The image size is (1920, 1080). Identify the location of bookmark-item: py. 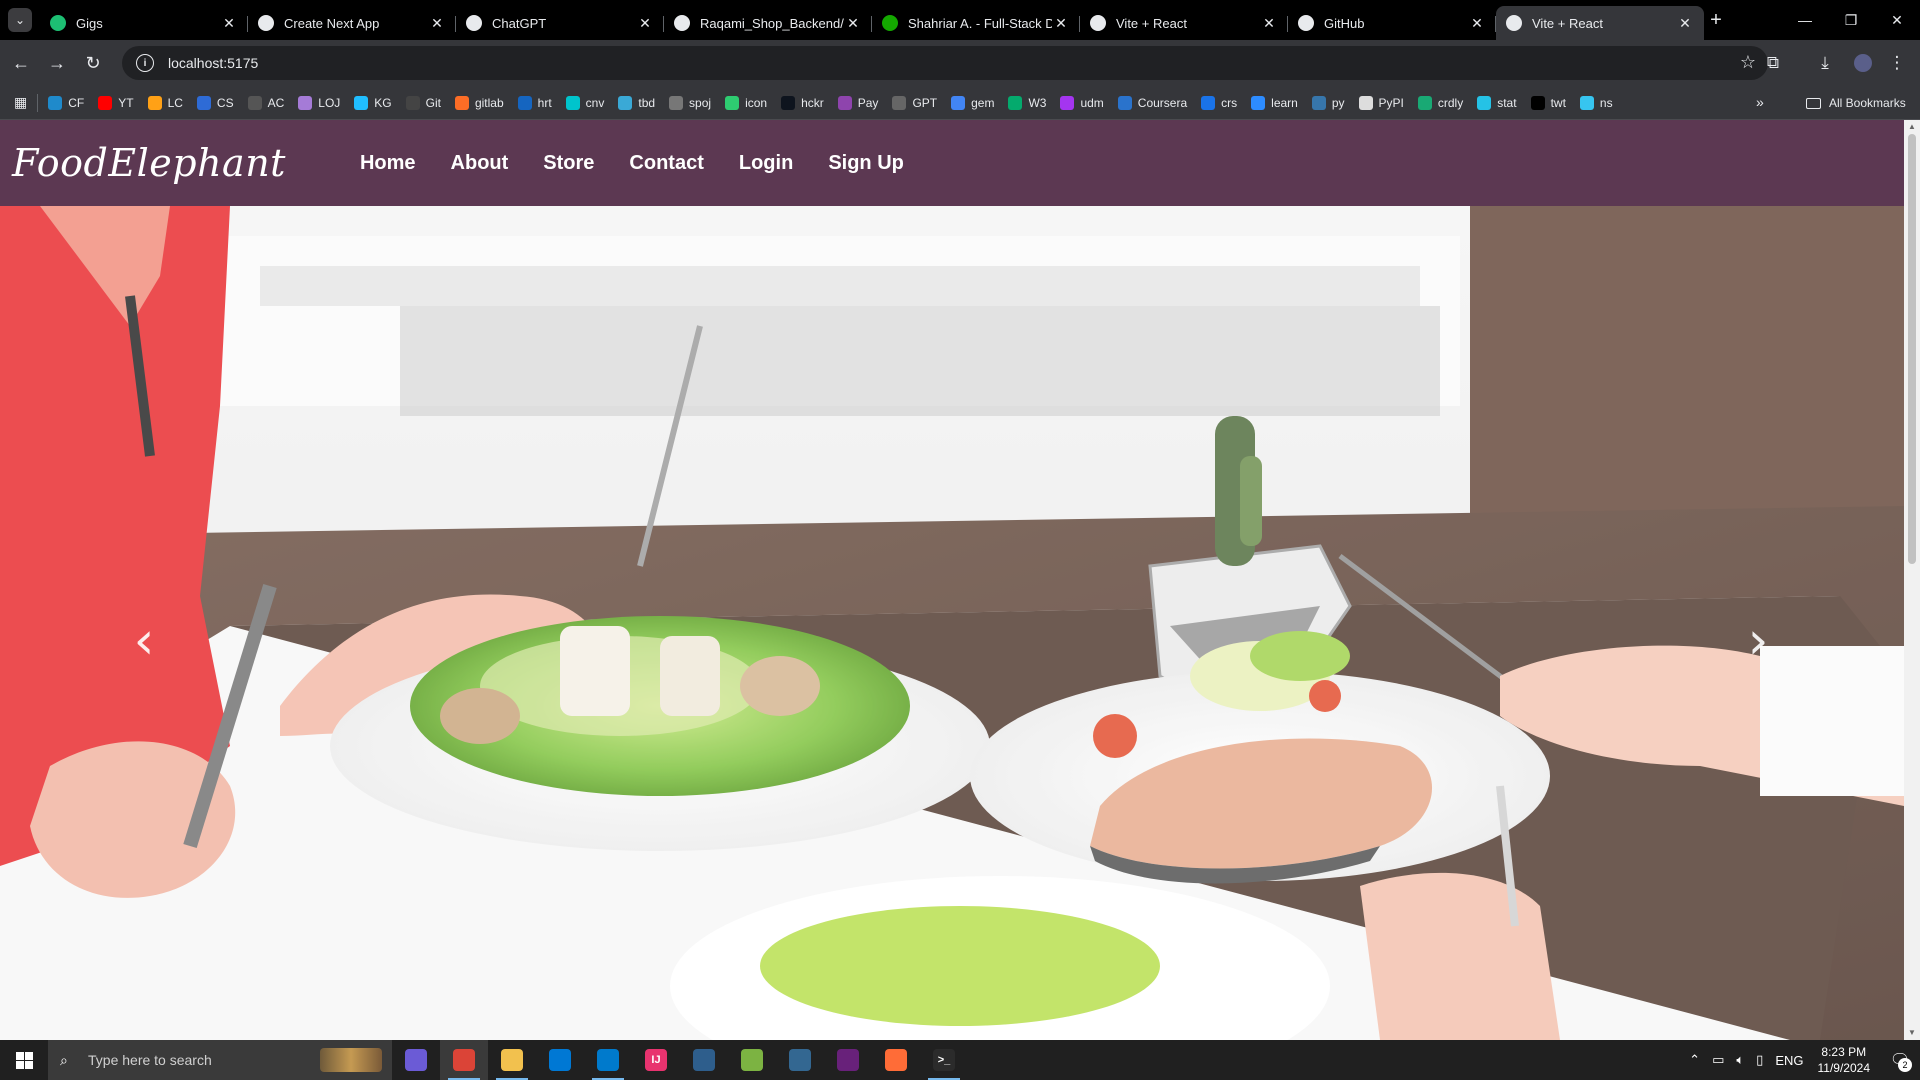
(1328, 102).